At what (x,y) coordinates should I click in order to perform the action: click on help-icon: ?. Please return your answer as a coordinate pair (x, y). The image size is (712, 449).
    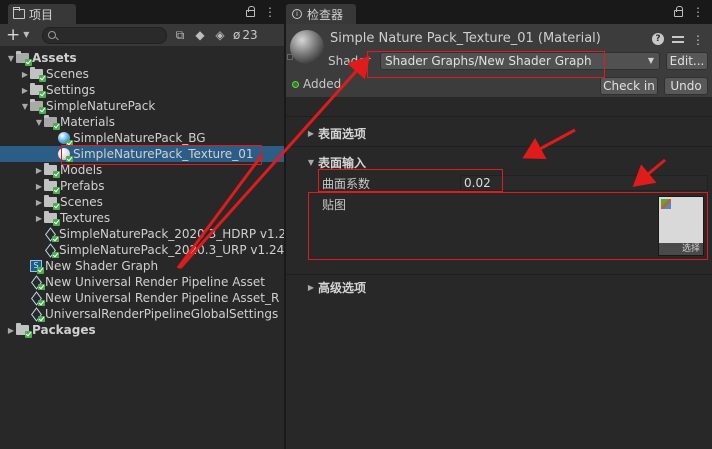
    Looking at the image, I should click on (658, 39).